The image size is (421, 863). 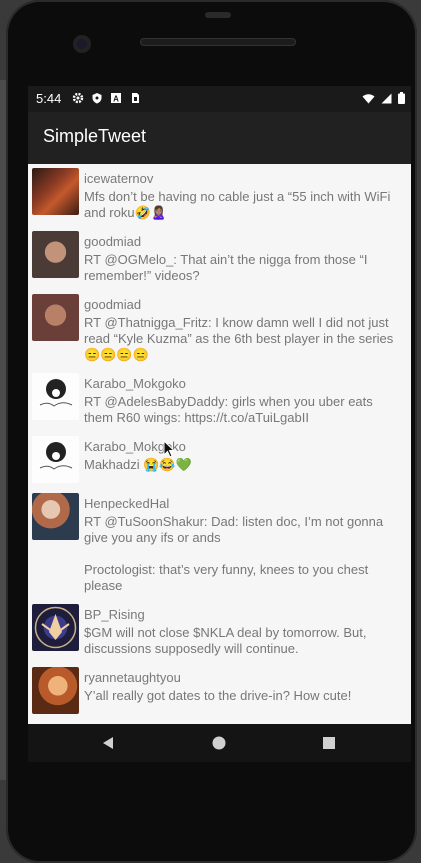 What do you see at coordinates (218, 15) in the screenshot?
I see `top-speaker` at bounding box center [218, 15].